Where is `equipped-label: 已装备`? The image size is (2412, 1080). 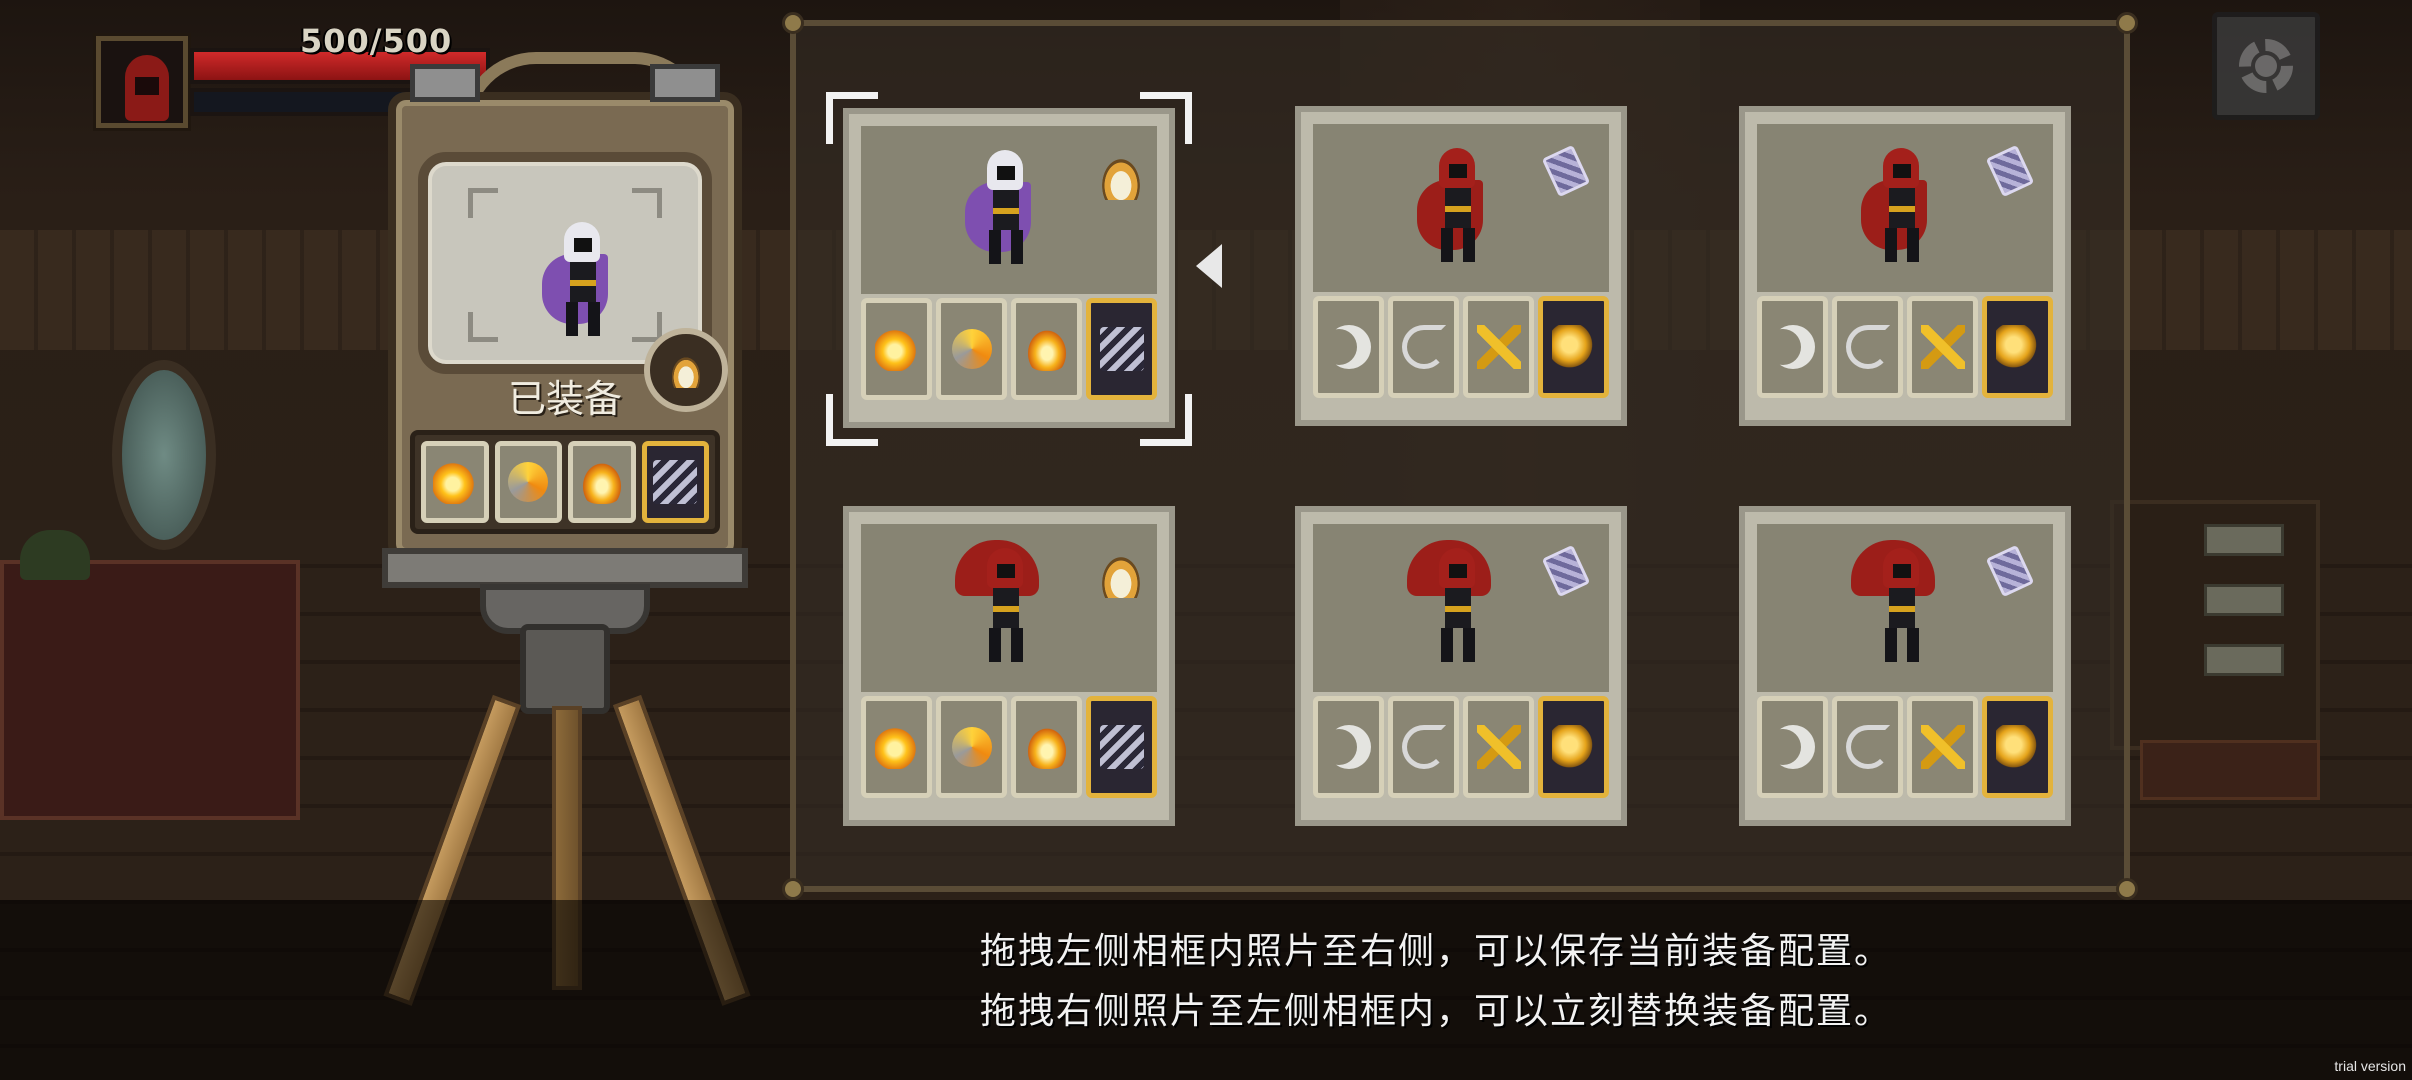
equipped-label: 已装备 is located at coordinates (564, 399).